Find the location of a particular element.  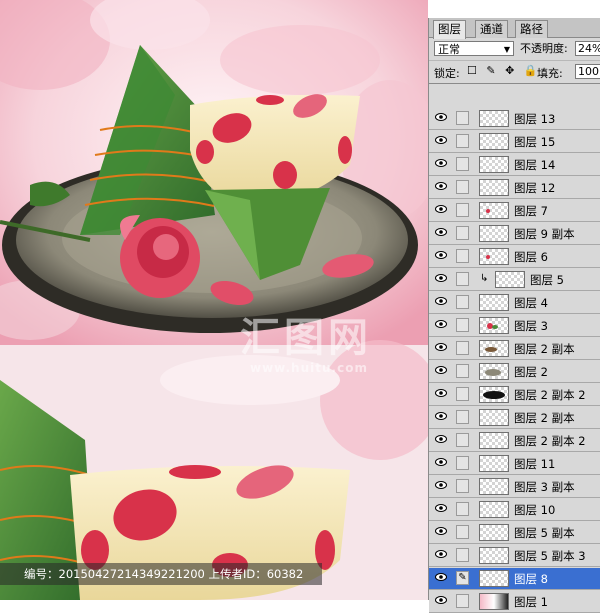

layer-name: 图层 8 is located at coordinates (531, 579).